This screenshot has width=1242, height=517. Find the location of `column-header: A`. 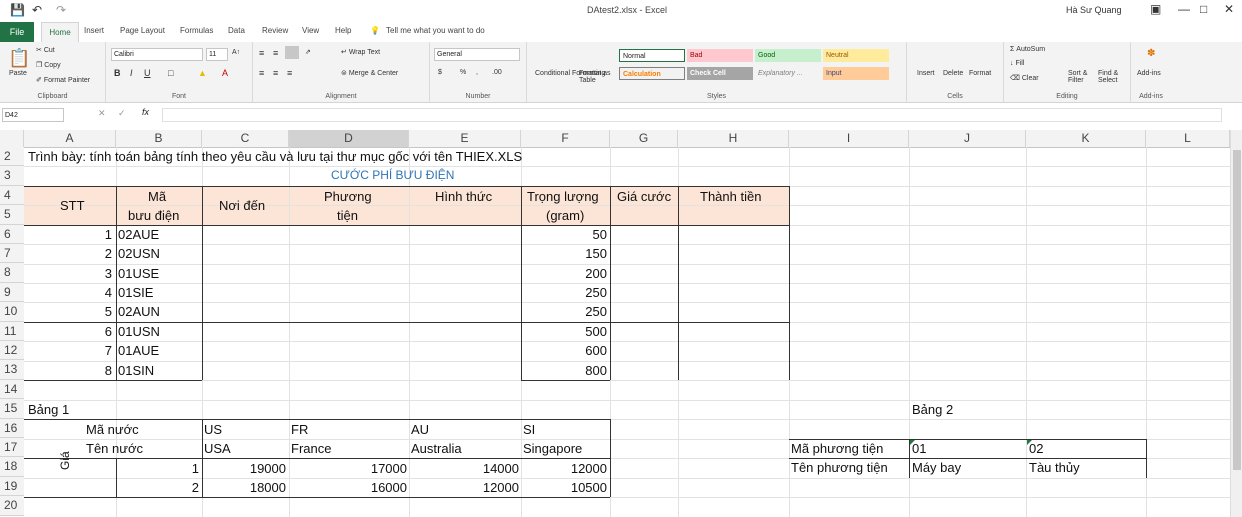

column-header: A is located at coordinates (70, 138).